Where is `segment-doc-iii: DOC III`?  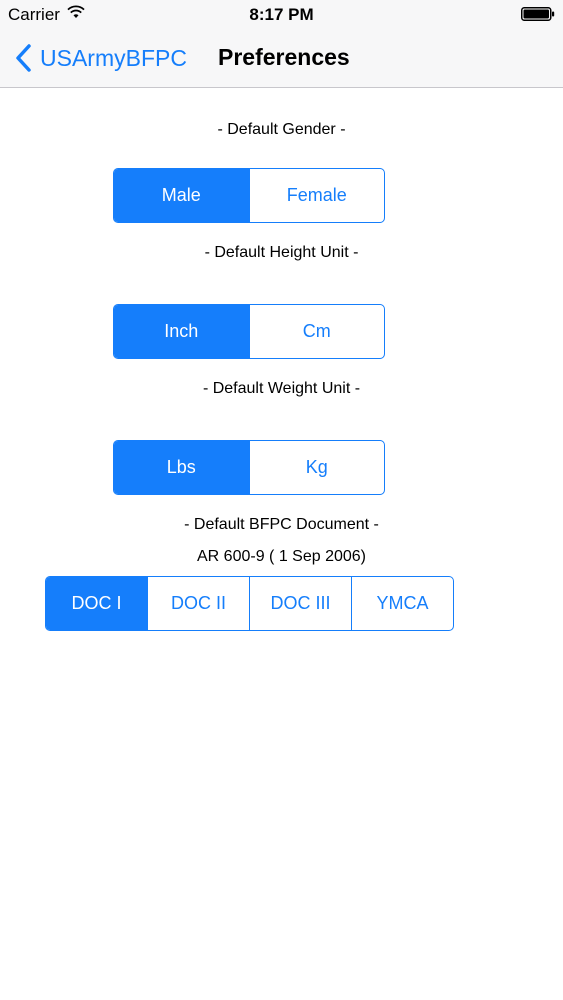
segment-doc-iii: DOC III is located at coordinates (300, 603).